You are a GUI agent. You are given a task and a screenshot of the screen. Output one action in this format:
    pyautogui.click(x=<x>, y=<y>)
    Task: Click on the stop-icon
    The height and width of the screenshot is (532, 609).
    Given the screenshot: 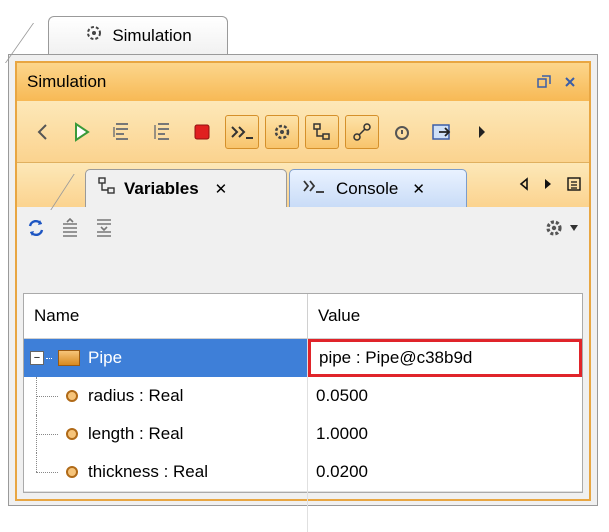 What is the action you would take?
    pyautogui.click(x=202, y=132)
    